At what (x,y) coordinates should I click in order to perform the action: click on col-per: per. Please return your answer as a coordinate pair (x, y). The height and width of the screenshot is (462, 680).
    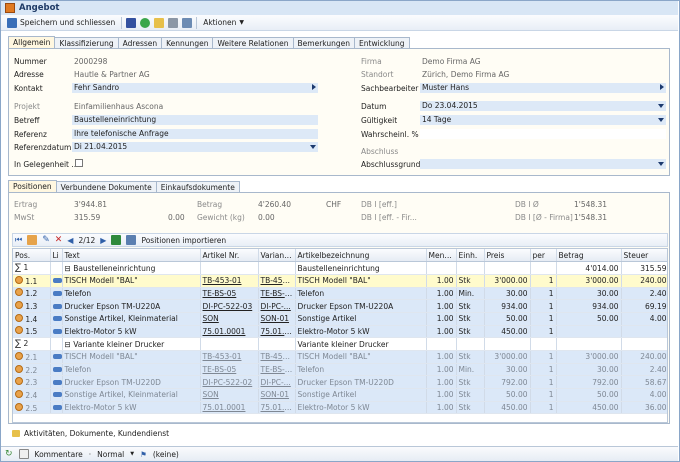
    Looking at the image, I should click on (543, 256).